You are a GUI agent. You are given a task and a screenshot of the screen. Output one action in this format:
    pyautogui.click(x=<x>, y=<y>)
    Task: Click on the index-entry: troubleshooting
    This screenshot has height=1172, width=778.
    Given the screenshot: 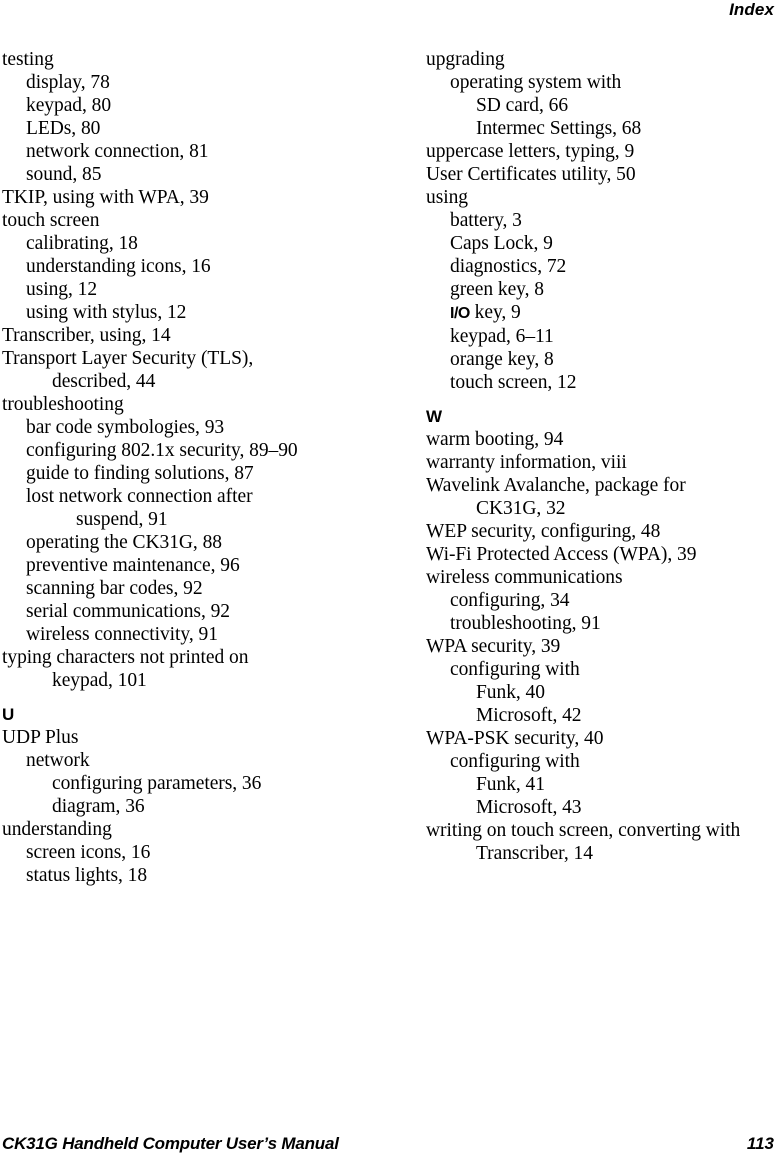 What is the action you would take?
    pyautogui.click(x=63, y=404)
    